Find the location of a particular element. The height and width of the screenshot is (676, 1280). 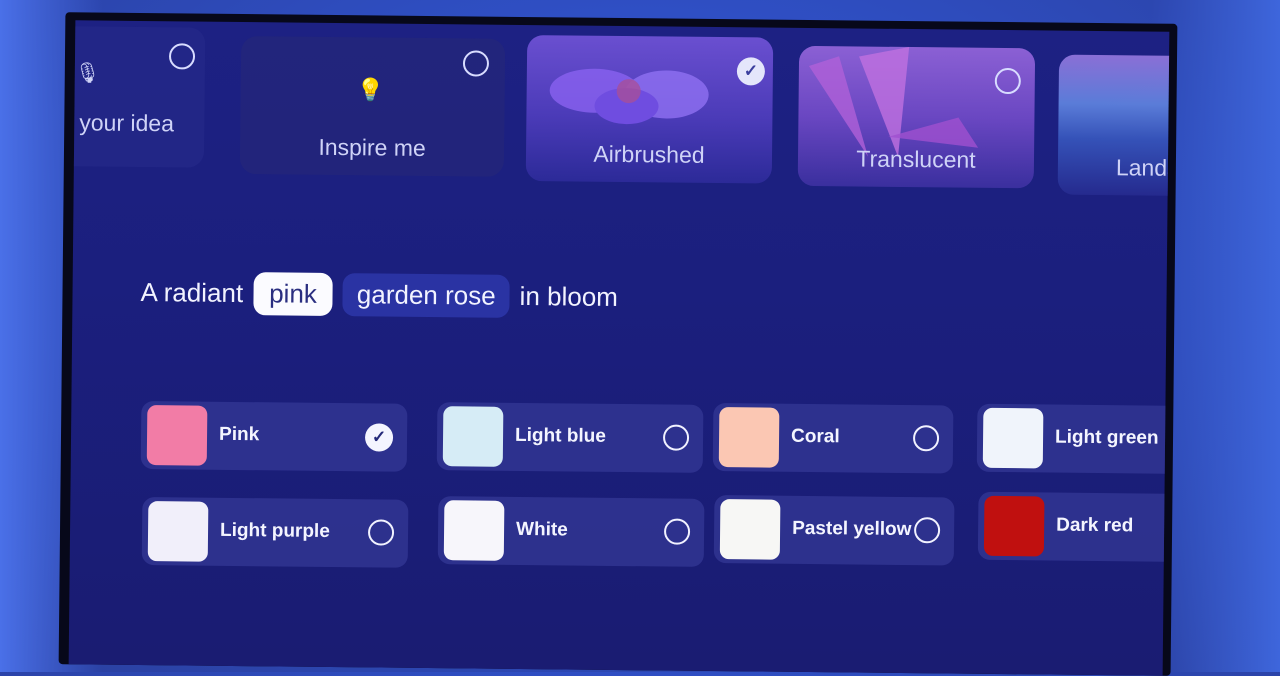

color-option-light-blue: Light blue is located at coordinates (570, 437).